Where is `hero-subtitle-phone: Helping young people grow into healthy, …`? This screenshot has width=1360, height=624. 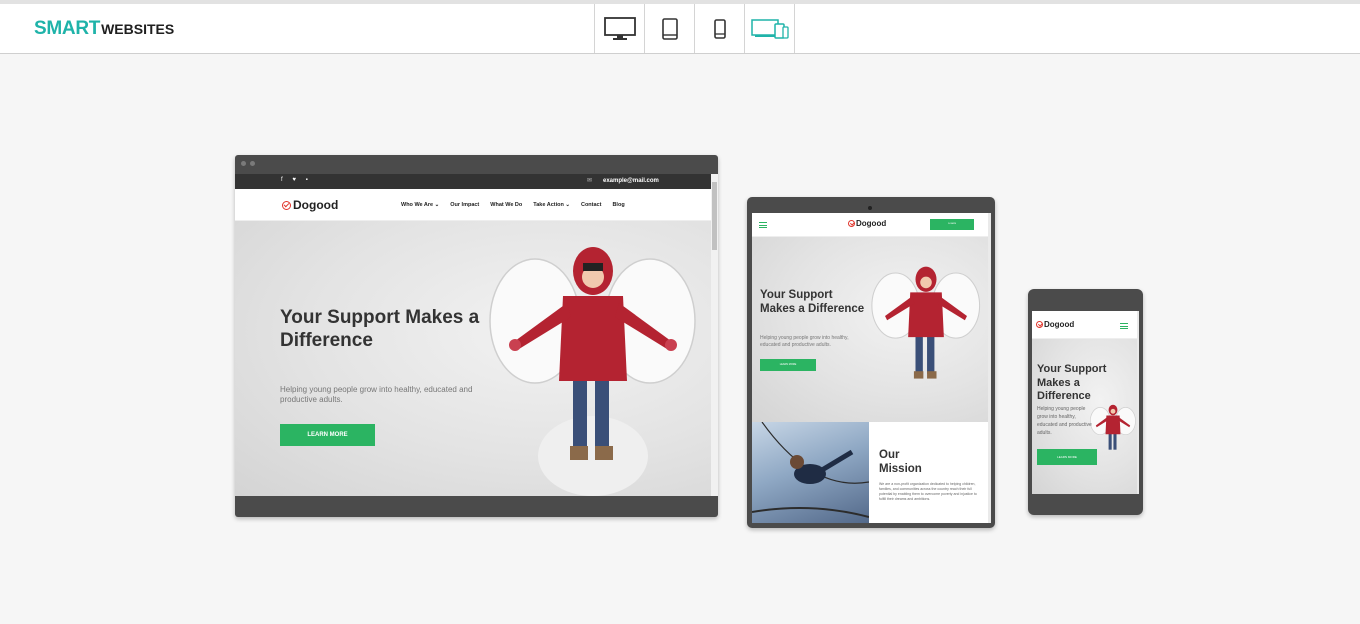 hero-subtitle-phone: Helping young people grow into healthy, … is located at coordinates (1064, 421).